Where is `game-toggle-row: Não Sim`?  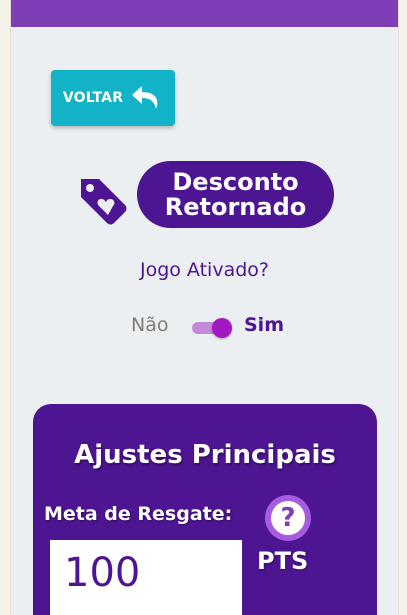 game-toggle-row: Não Sim is located at coordinates (204, 328).